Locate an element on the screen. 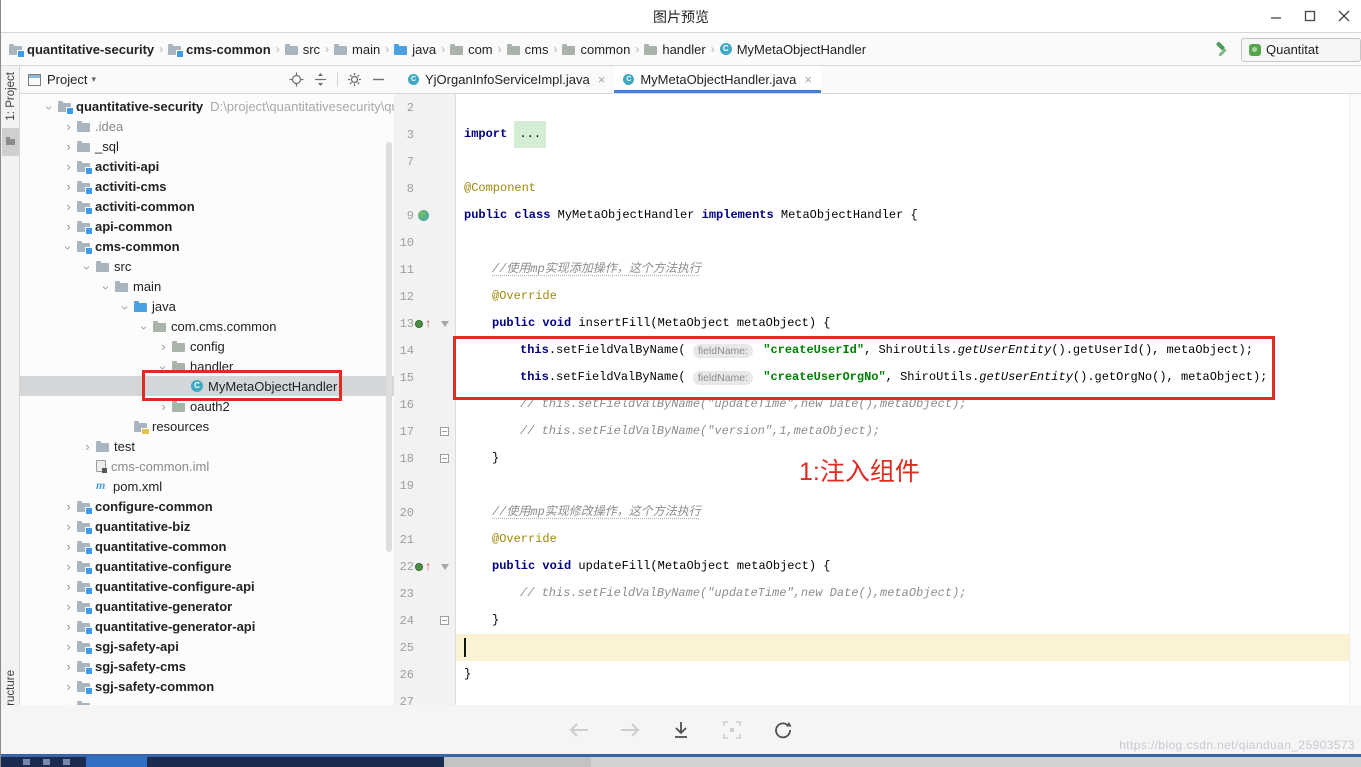  code-line: 11 //使用mp实现添加操作，这个方法执行 is located at coordinates (877, 269).